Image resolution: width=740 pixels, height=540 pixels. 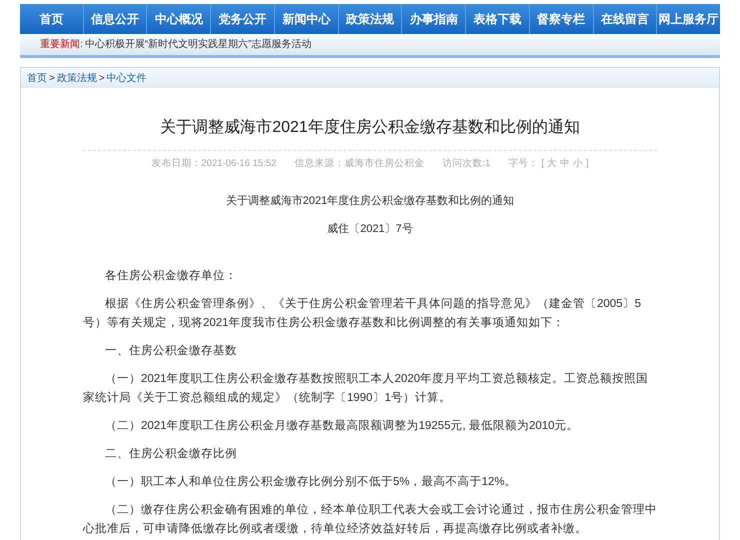 What do you see at coordinates (577, 164) in the screenshot?
I see `font-size-link: 小` at bounding box center [577, 164].